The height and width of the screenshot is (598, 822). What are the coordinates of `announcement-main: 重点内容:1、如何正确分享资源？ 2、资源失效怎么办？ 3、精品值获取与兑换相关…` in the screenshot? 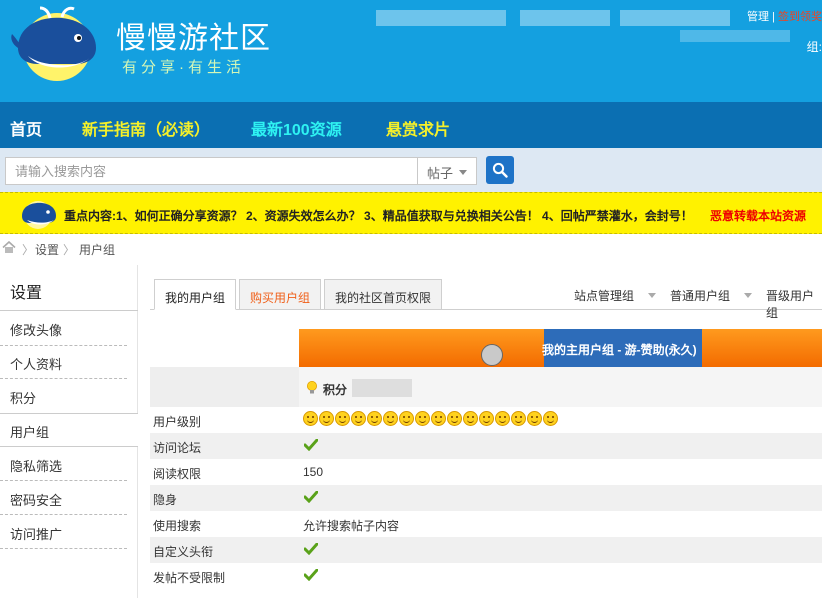 It's located at (378, 216).